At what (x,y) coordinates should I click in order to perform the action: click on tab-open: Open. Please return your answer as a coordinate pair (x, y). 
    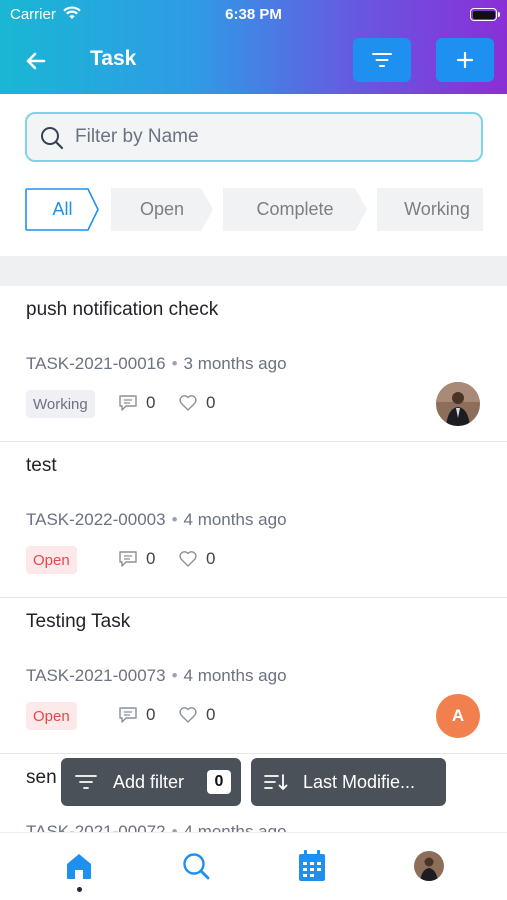
    Looking at the image, I should click on (162, 209).